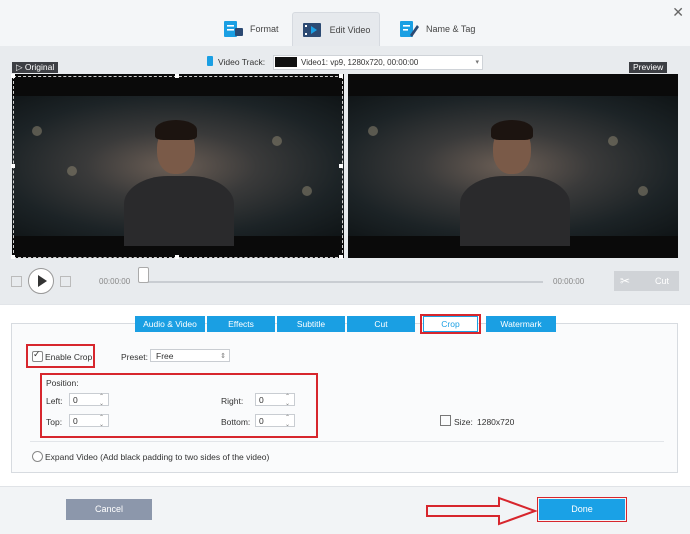 This screenshot has width=690, height=534. I want to click on tab-effects: Effects, so click(241, 324).